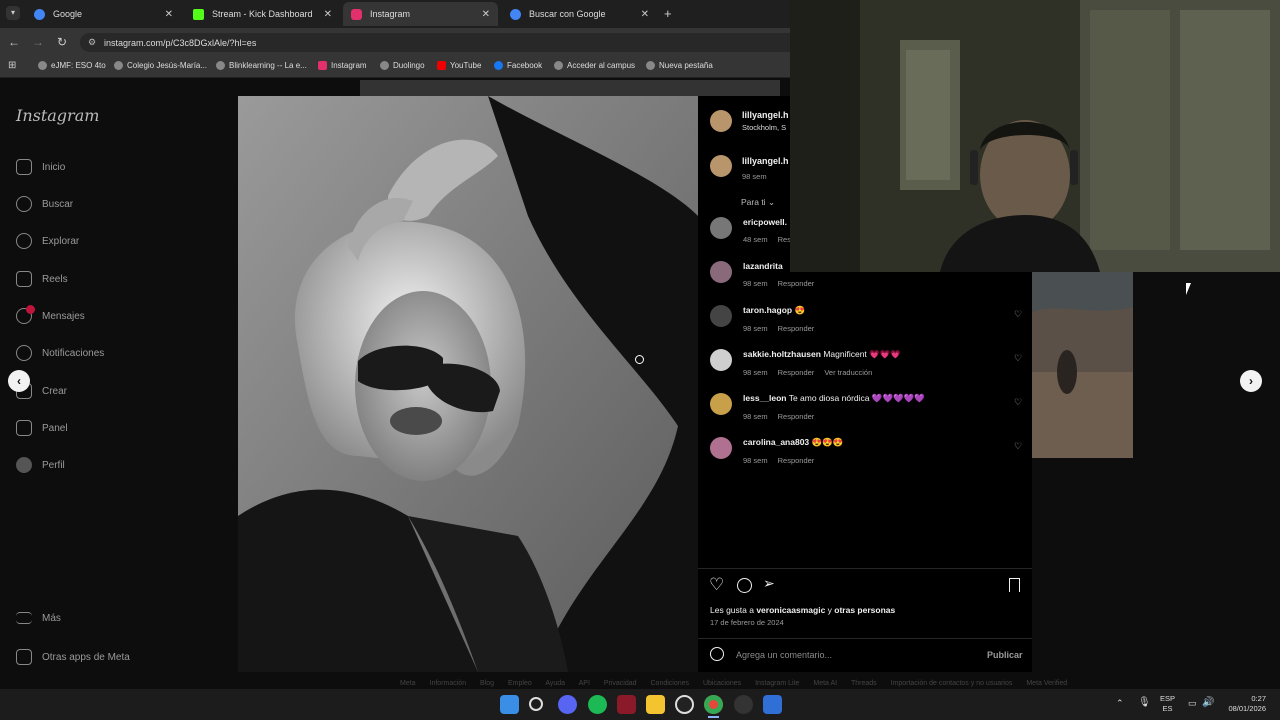 This screenshot has height=720, width=1280. Describe the element at coordinates (1167, 704) in the screenshot. I see `language-indicator: ESP ES` at that location.